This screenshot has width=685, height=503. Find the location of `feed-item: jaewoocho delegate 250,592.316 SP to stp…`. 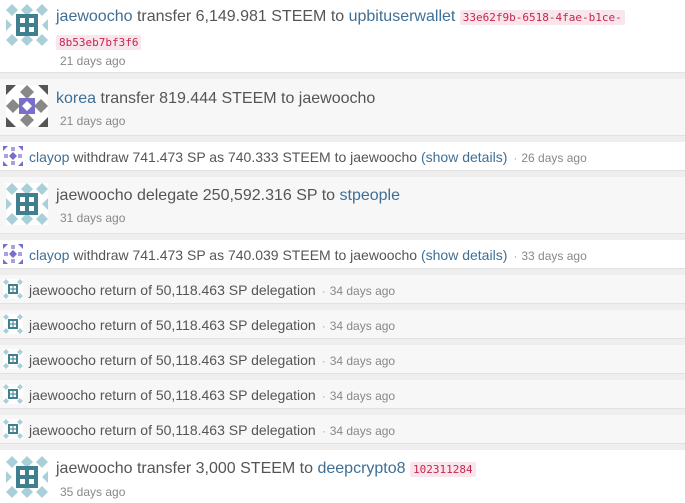

feed-item: jaewoocho delegate 250,592.316 SP to stp… is located at coordinates (342, 205).